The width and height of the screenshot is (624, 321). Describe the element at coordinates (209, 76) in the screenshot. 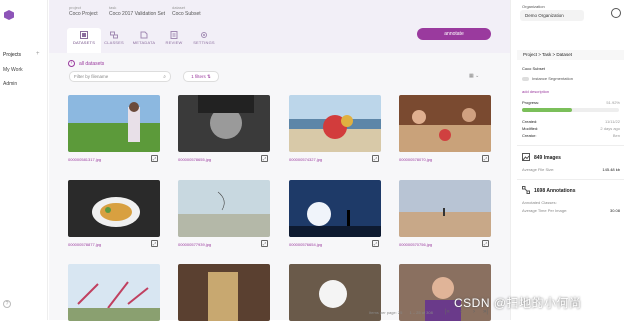

I see `filter-icon: ⇅` at that location.